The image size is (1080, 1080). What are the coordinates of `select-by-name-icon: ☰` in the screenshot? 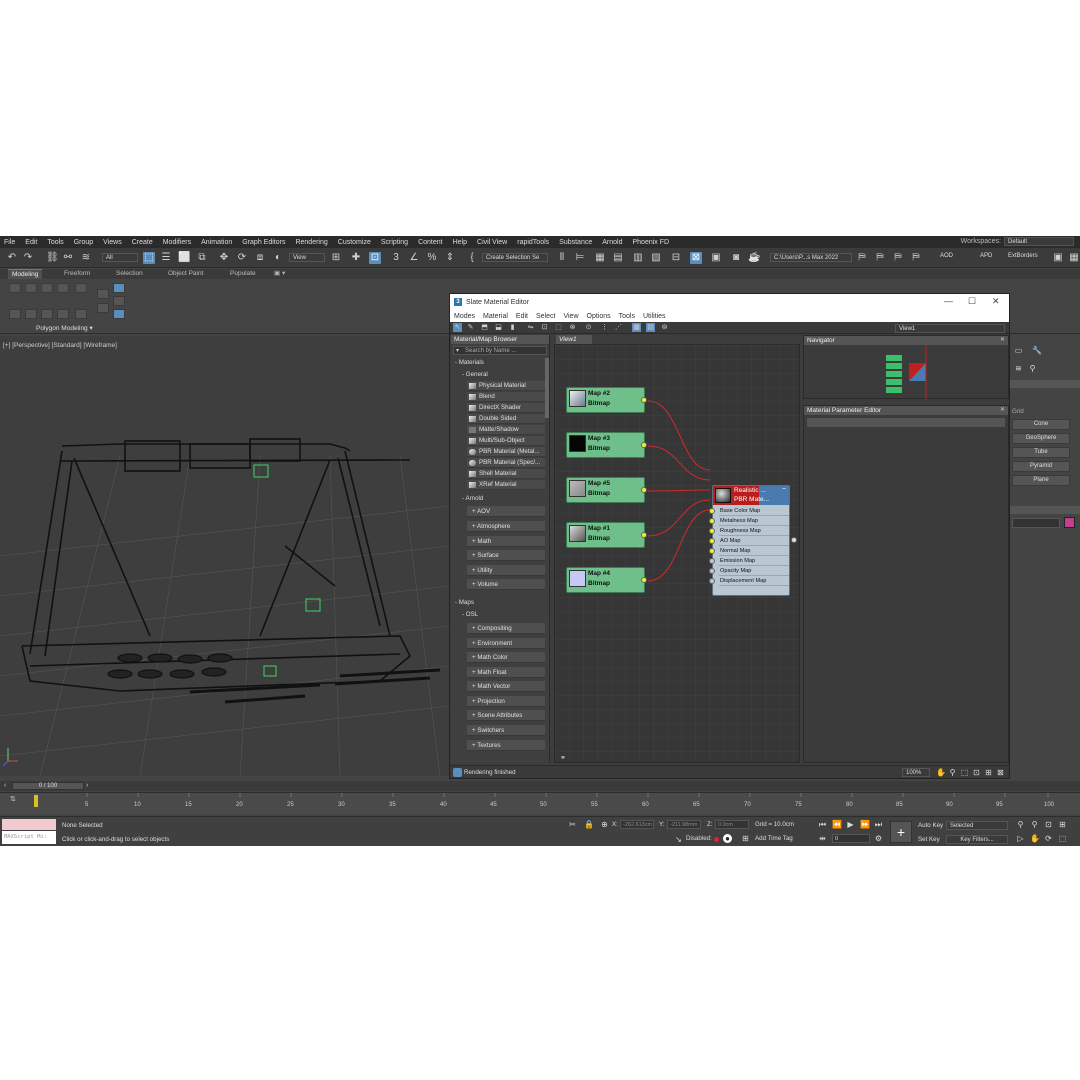 It's located at (166, 258).